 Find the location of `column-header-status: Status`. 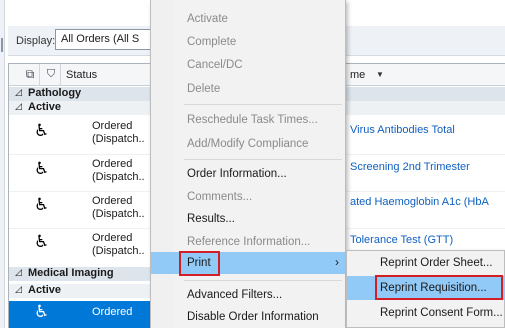

column-header-status: Status is located at coordinates (81, 75).